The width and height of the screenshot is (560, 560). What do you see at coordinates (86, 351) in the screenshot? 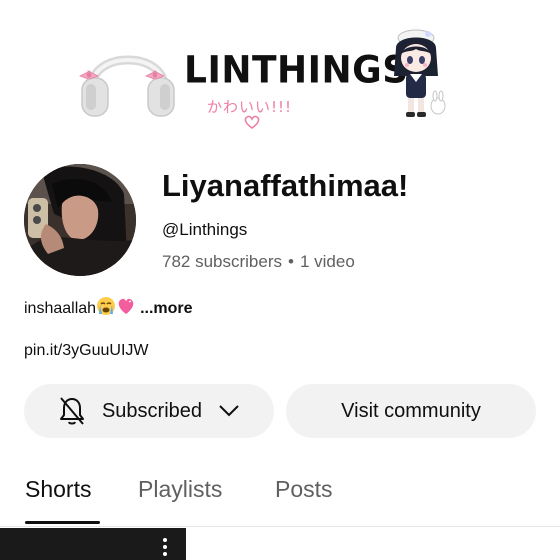
I see `channel-external-link: pin.it/3yGuuUIJW` at bounding box center [86, 351].